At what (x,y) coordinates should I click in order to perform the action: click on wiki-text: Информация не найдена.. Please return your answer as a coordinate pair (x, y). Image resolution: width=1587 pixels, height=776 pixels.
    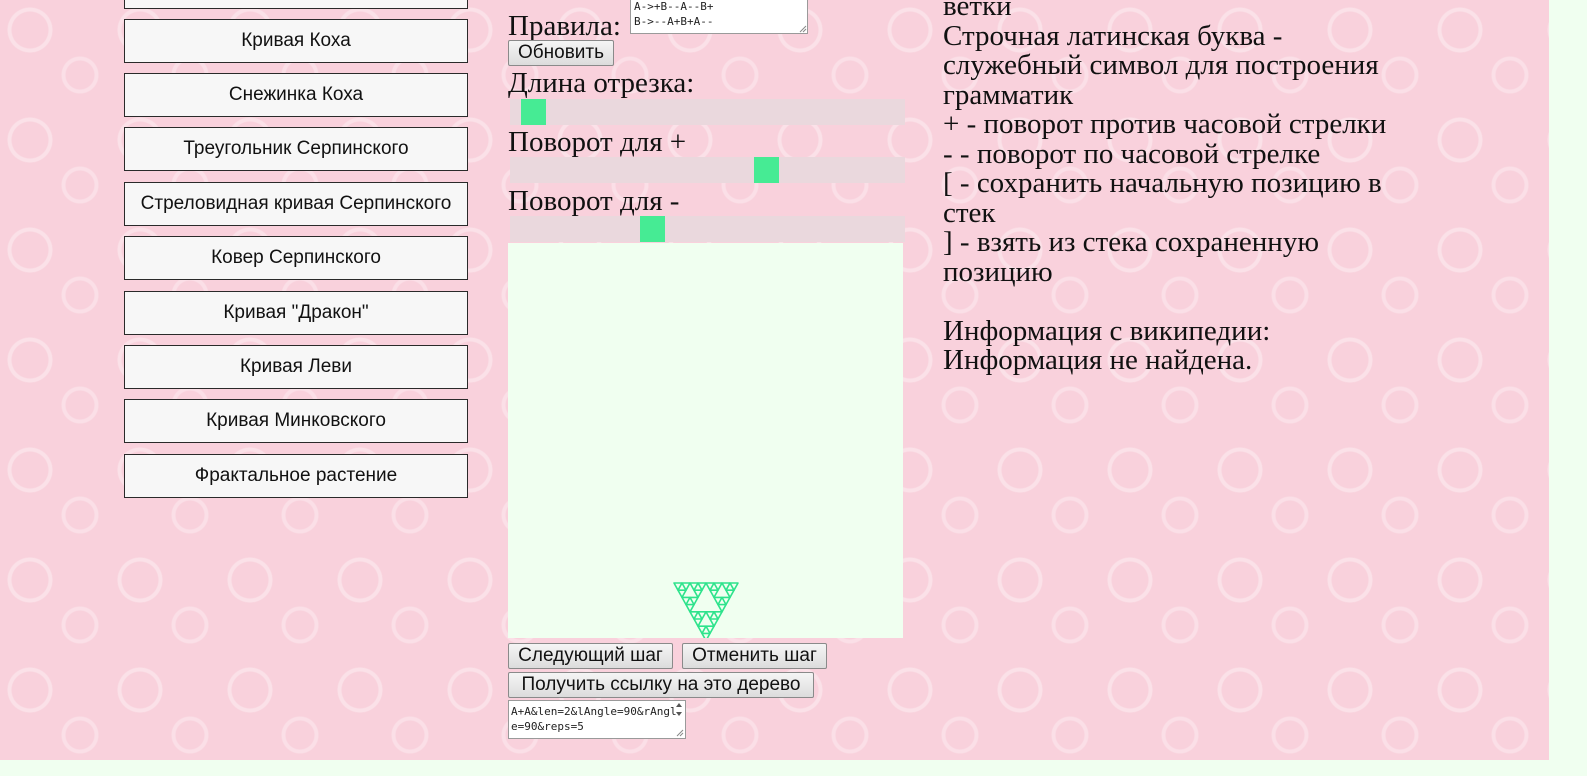
    Looking at the image, I should click on (1098, 360).